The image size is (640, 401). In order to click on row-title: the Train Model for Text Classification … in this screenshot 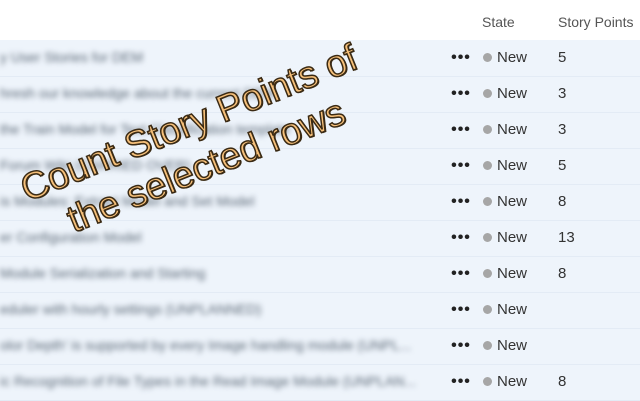, I will do `click(220, 131)`.